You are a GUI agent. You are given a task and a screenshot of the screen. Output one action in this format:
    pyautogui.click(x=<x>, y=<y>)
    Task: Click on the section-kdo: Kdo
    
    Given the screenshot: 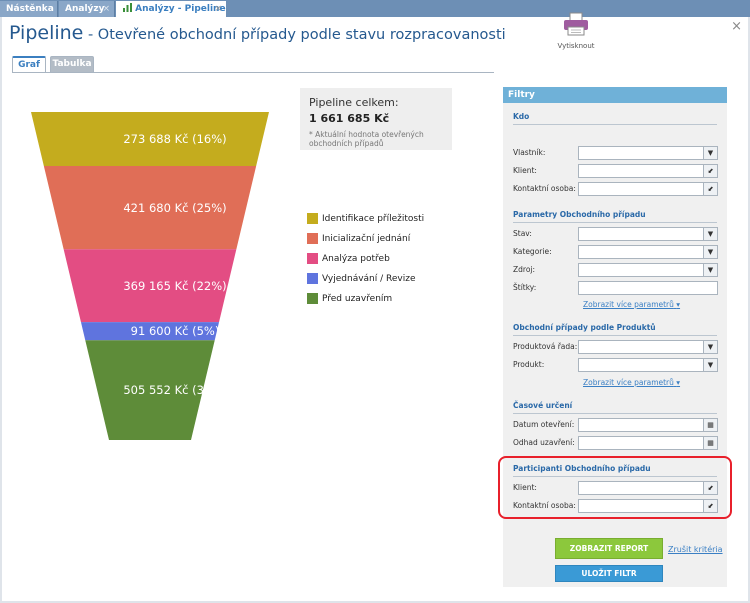 What is the action you would take?
    pyautogui.click(x=615, y=118)
    